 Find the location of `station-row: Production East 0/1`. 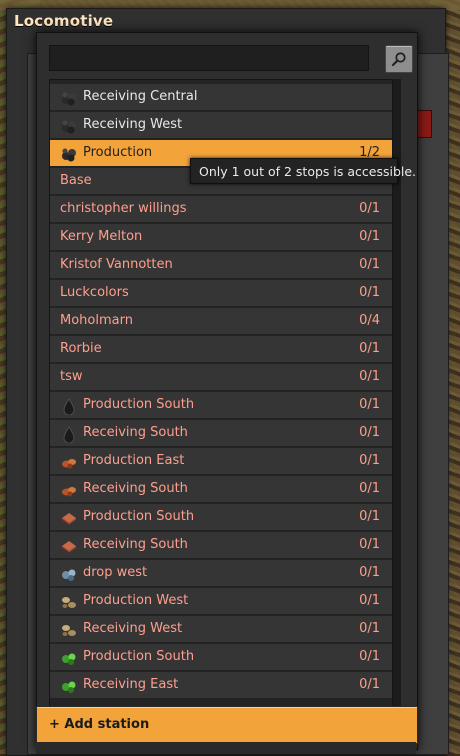

station-row: Production East 0/1 is located at coordinates (221, 461).